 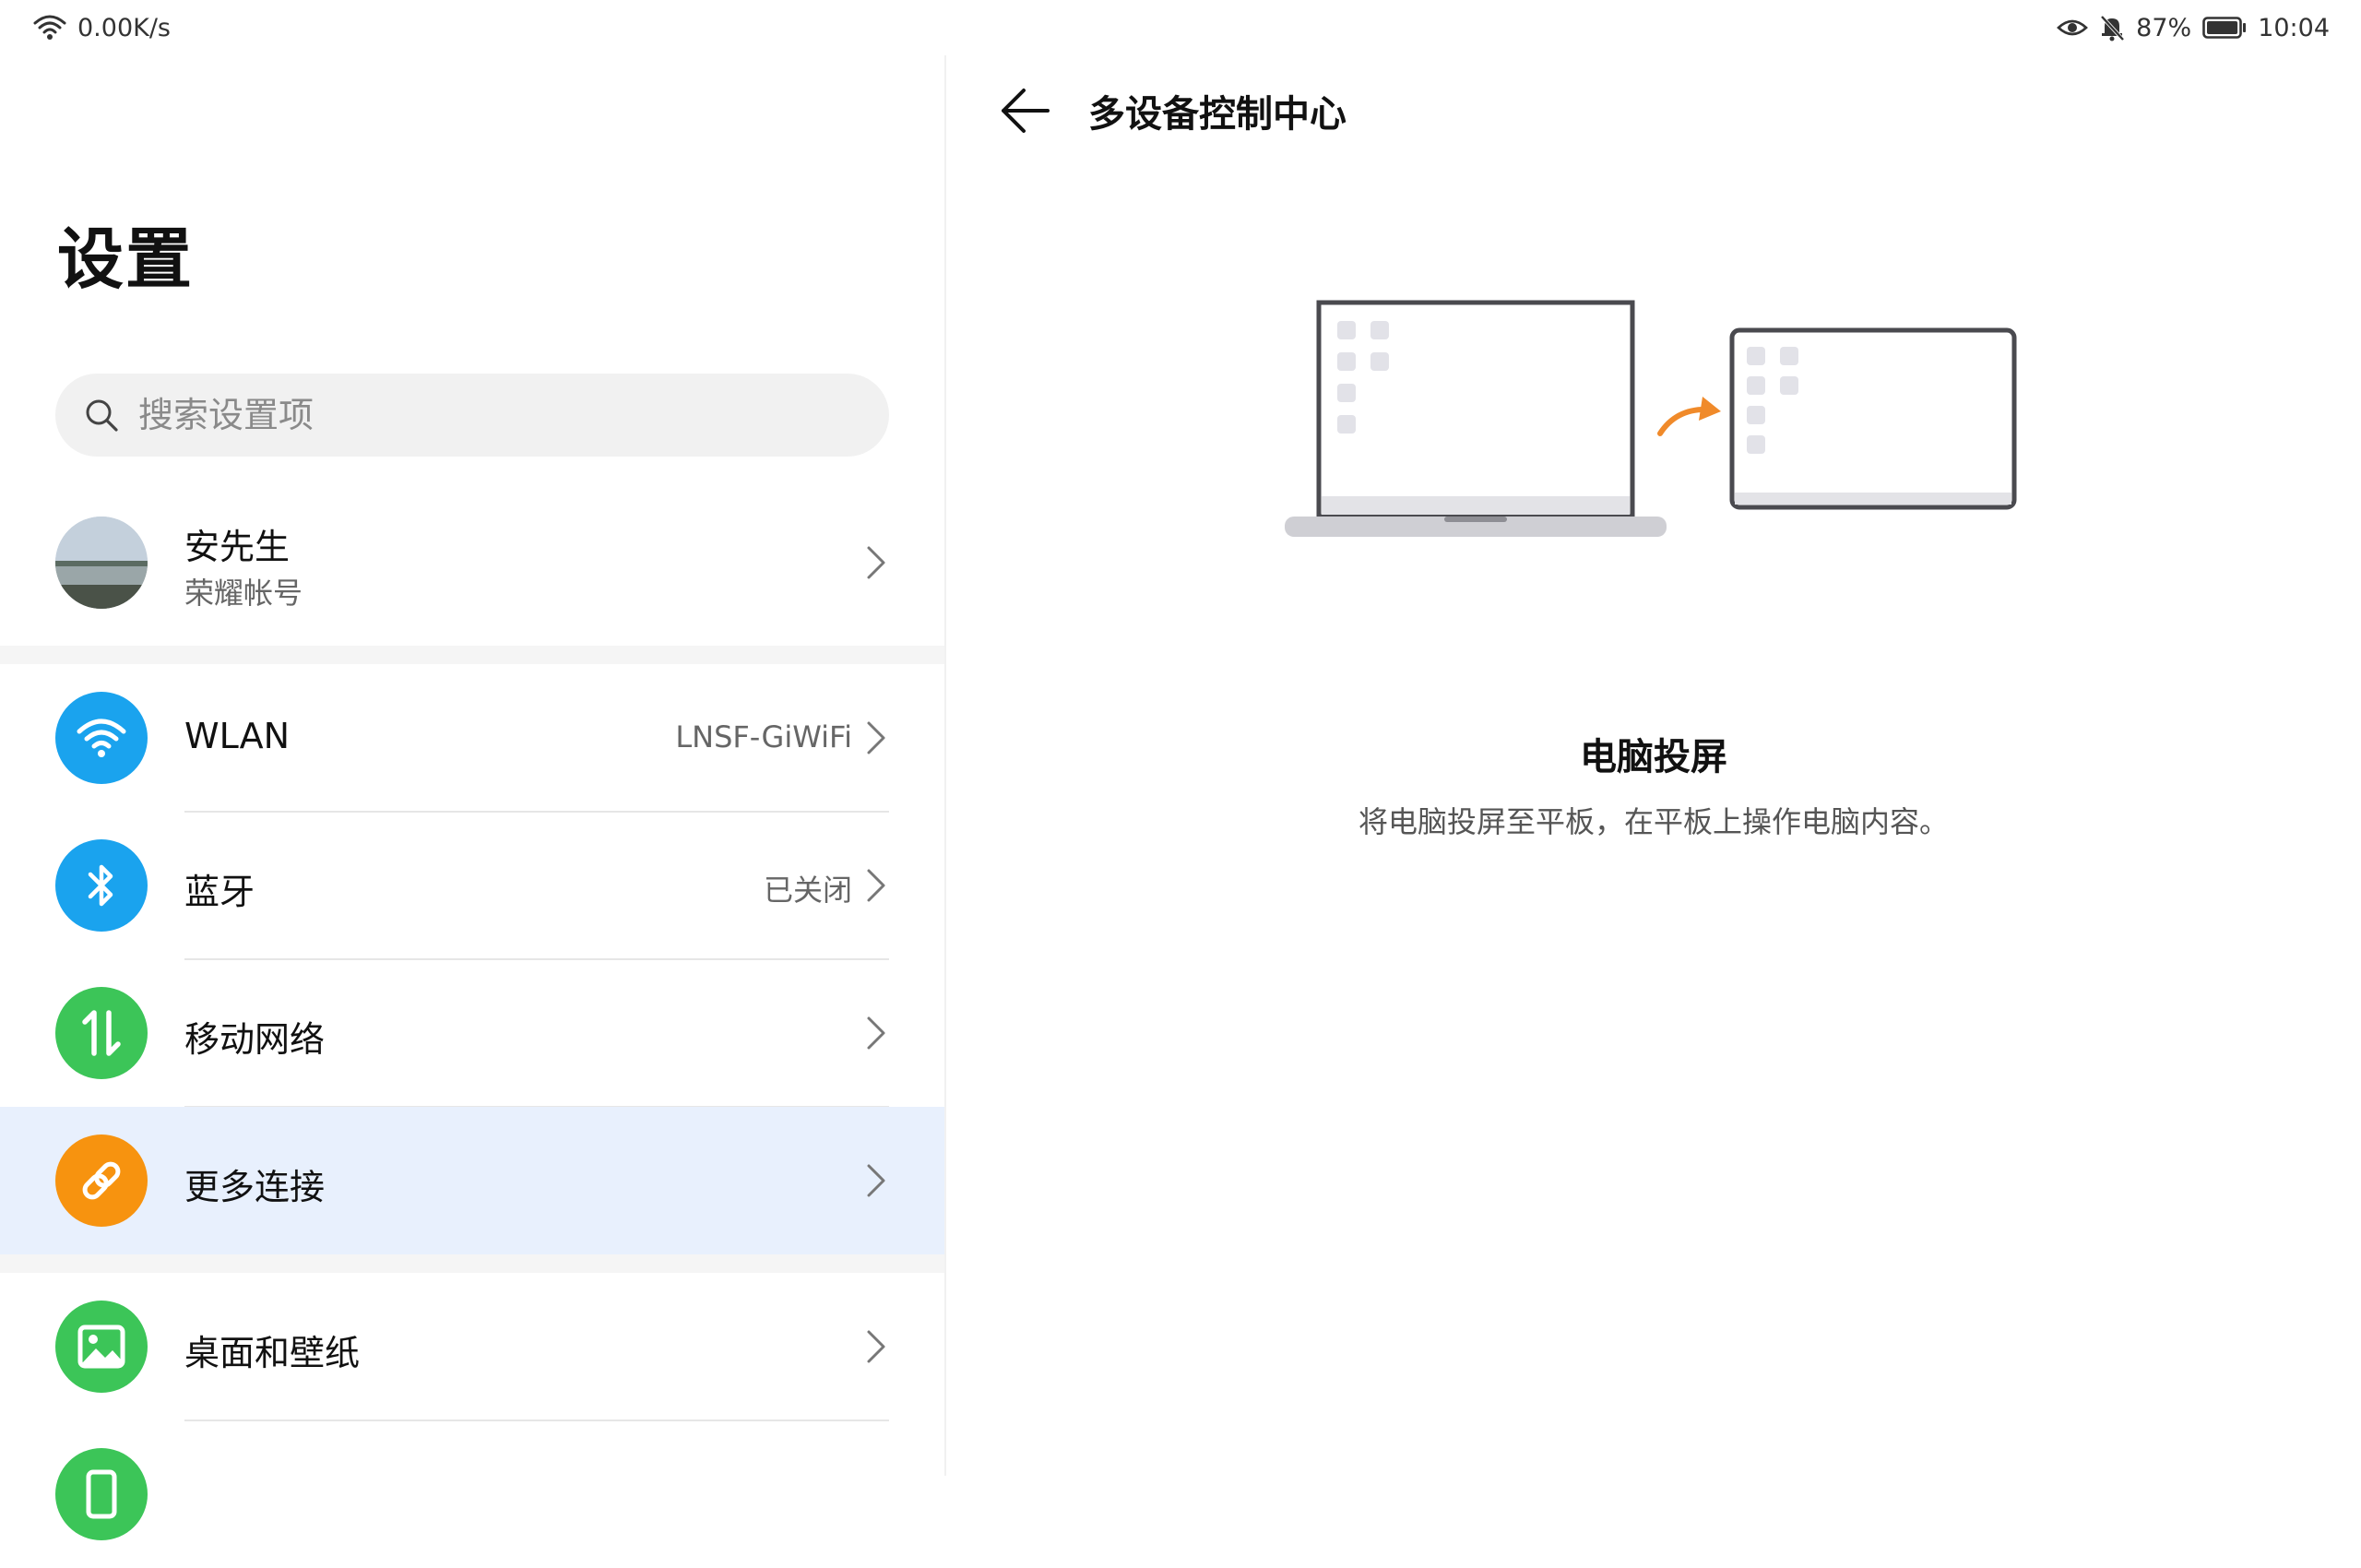 I want to click on wifi-icon, so click(x=101, y=738).